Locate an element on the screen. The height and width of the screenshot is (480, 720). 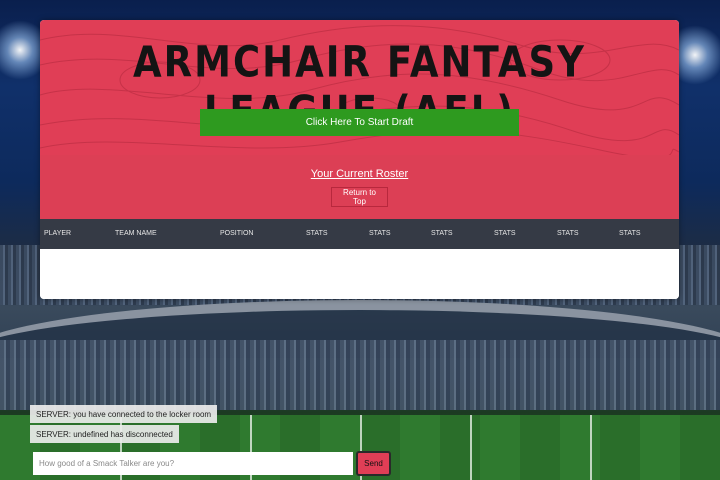
column-header-position: POSITION is located at coordinates (237, 233).